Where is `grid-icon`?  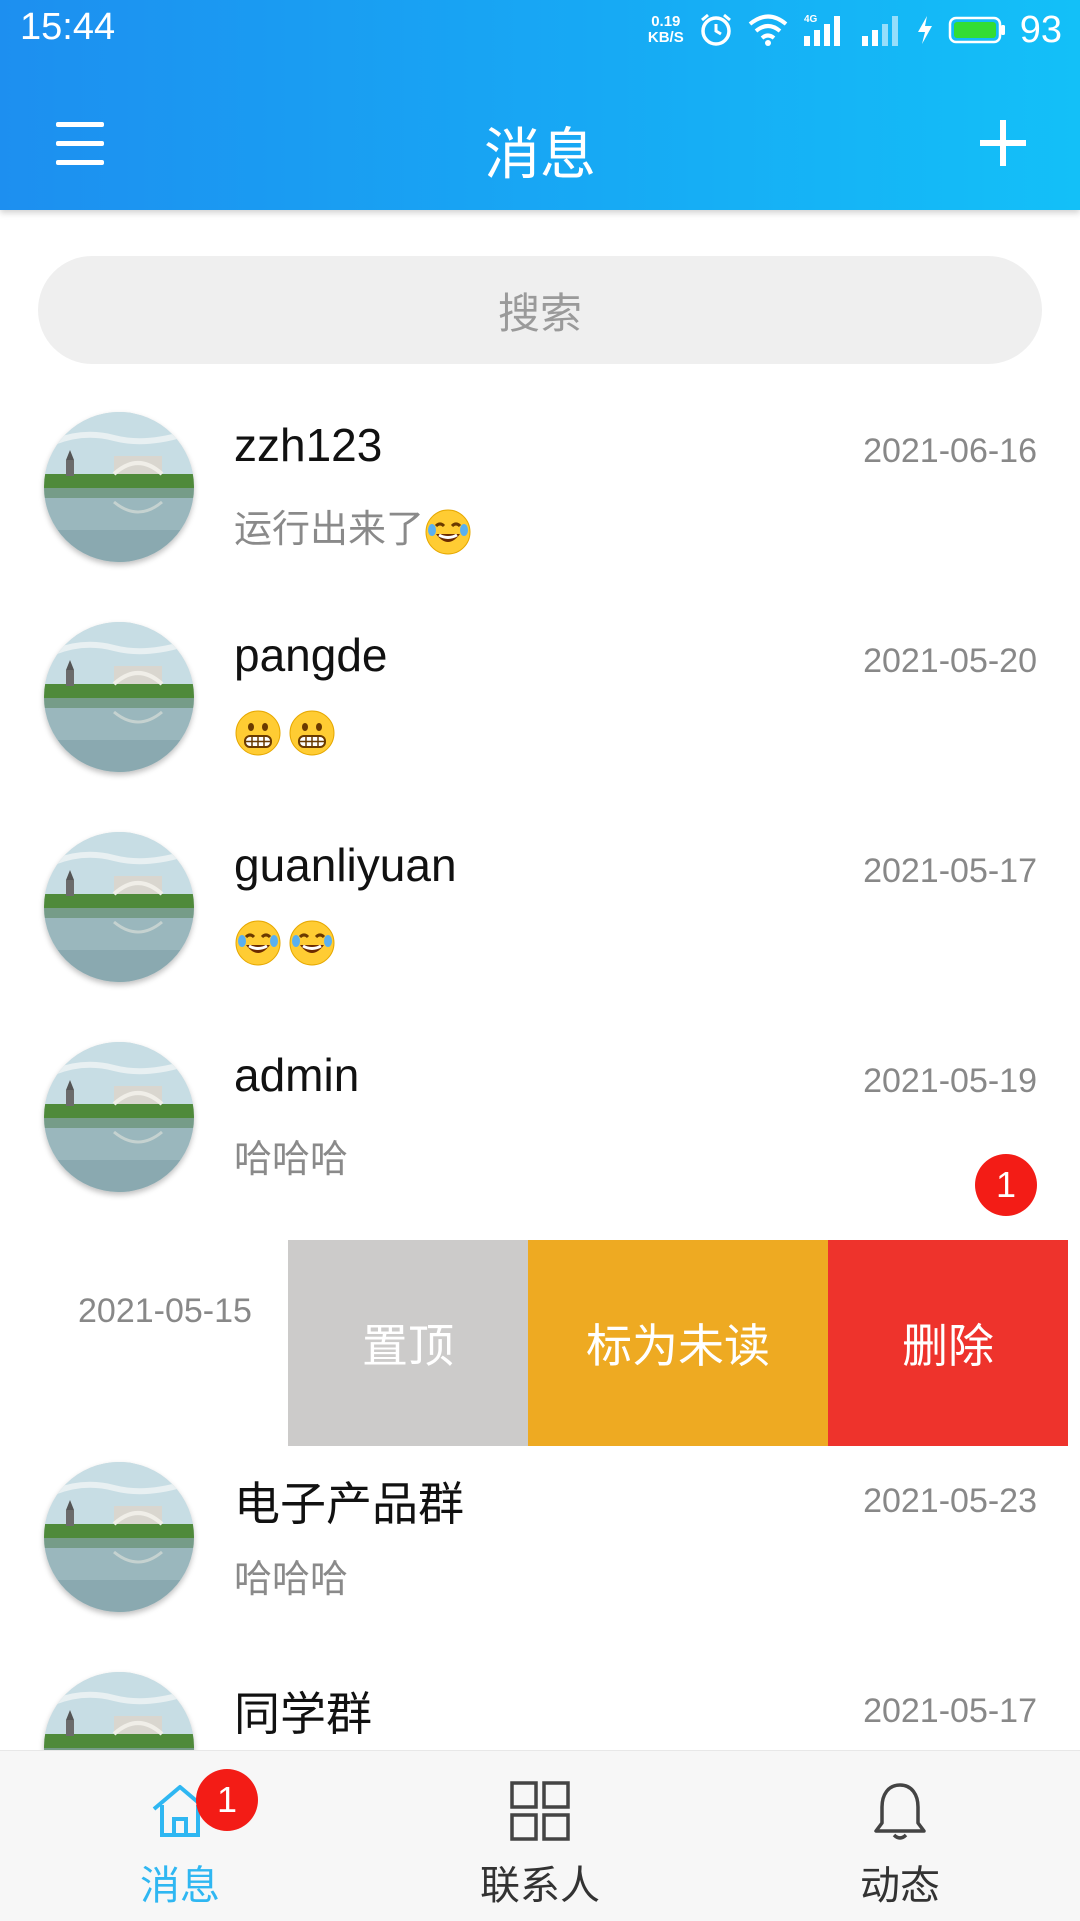 grid-icon is located at coordinates (540, 1811).